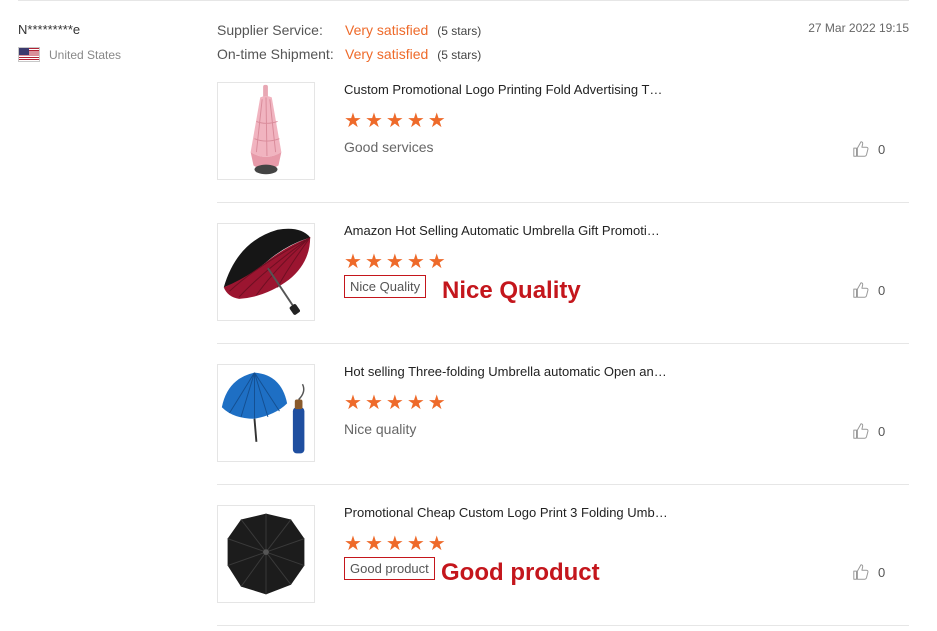 The image size is (937, 631). Describe the element at coordinates (29, 54) in the screenshot. I see `us-flag-icon` at that location.